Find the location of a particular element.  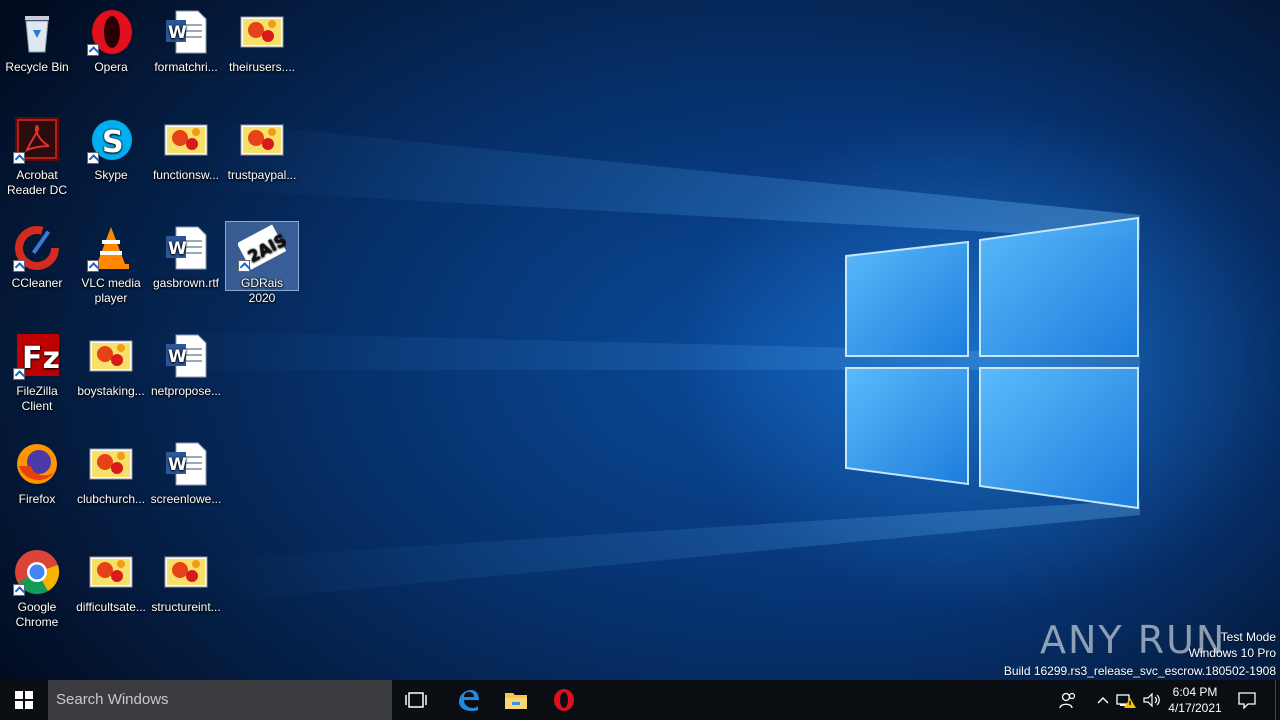

task-view-button is located at coordinates (416, 700).